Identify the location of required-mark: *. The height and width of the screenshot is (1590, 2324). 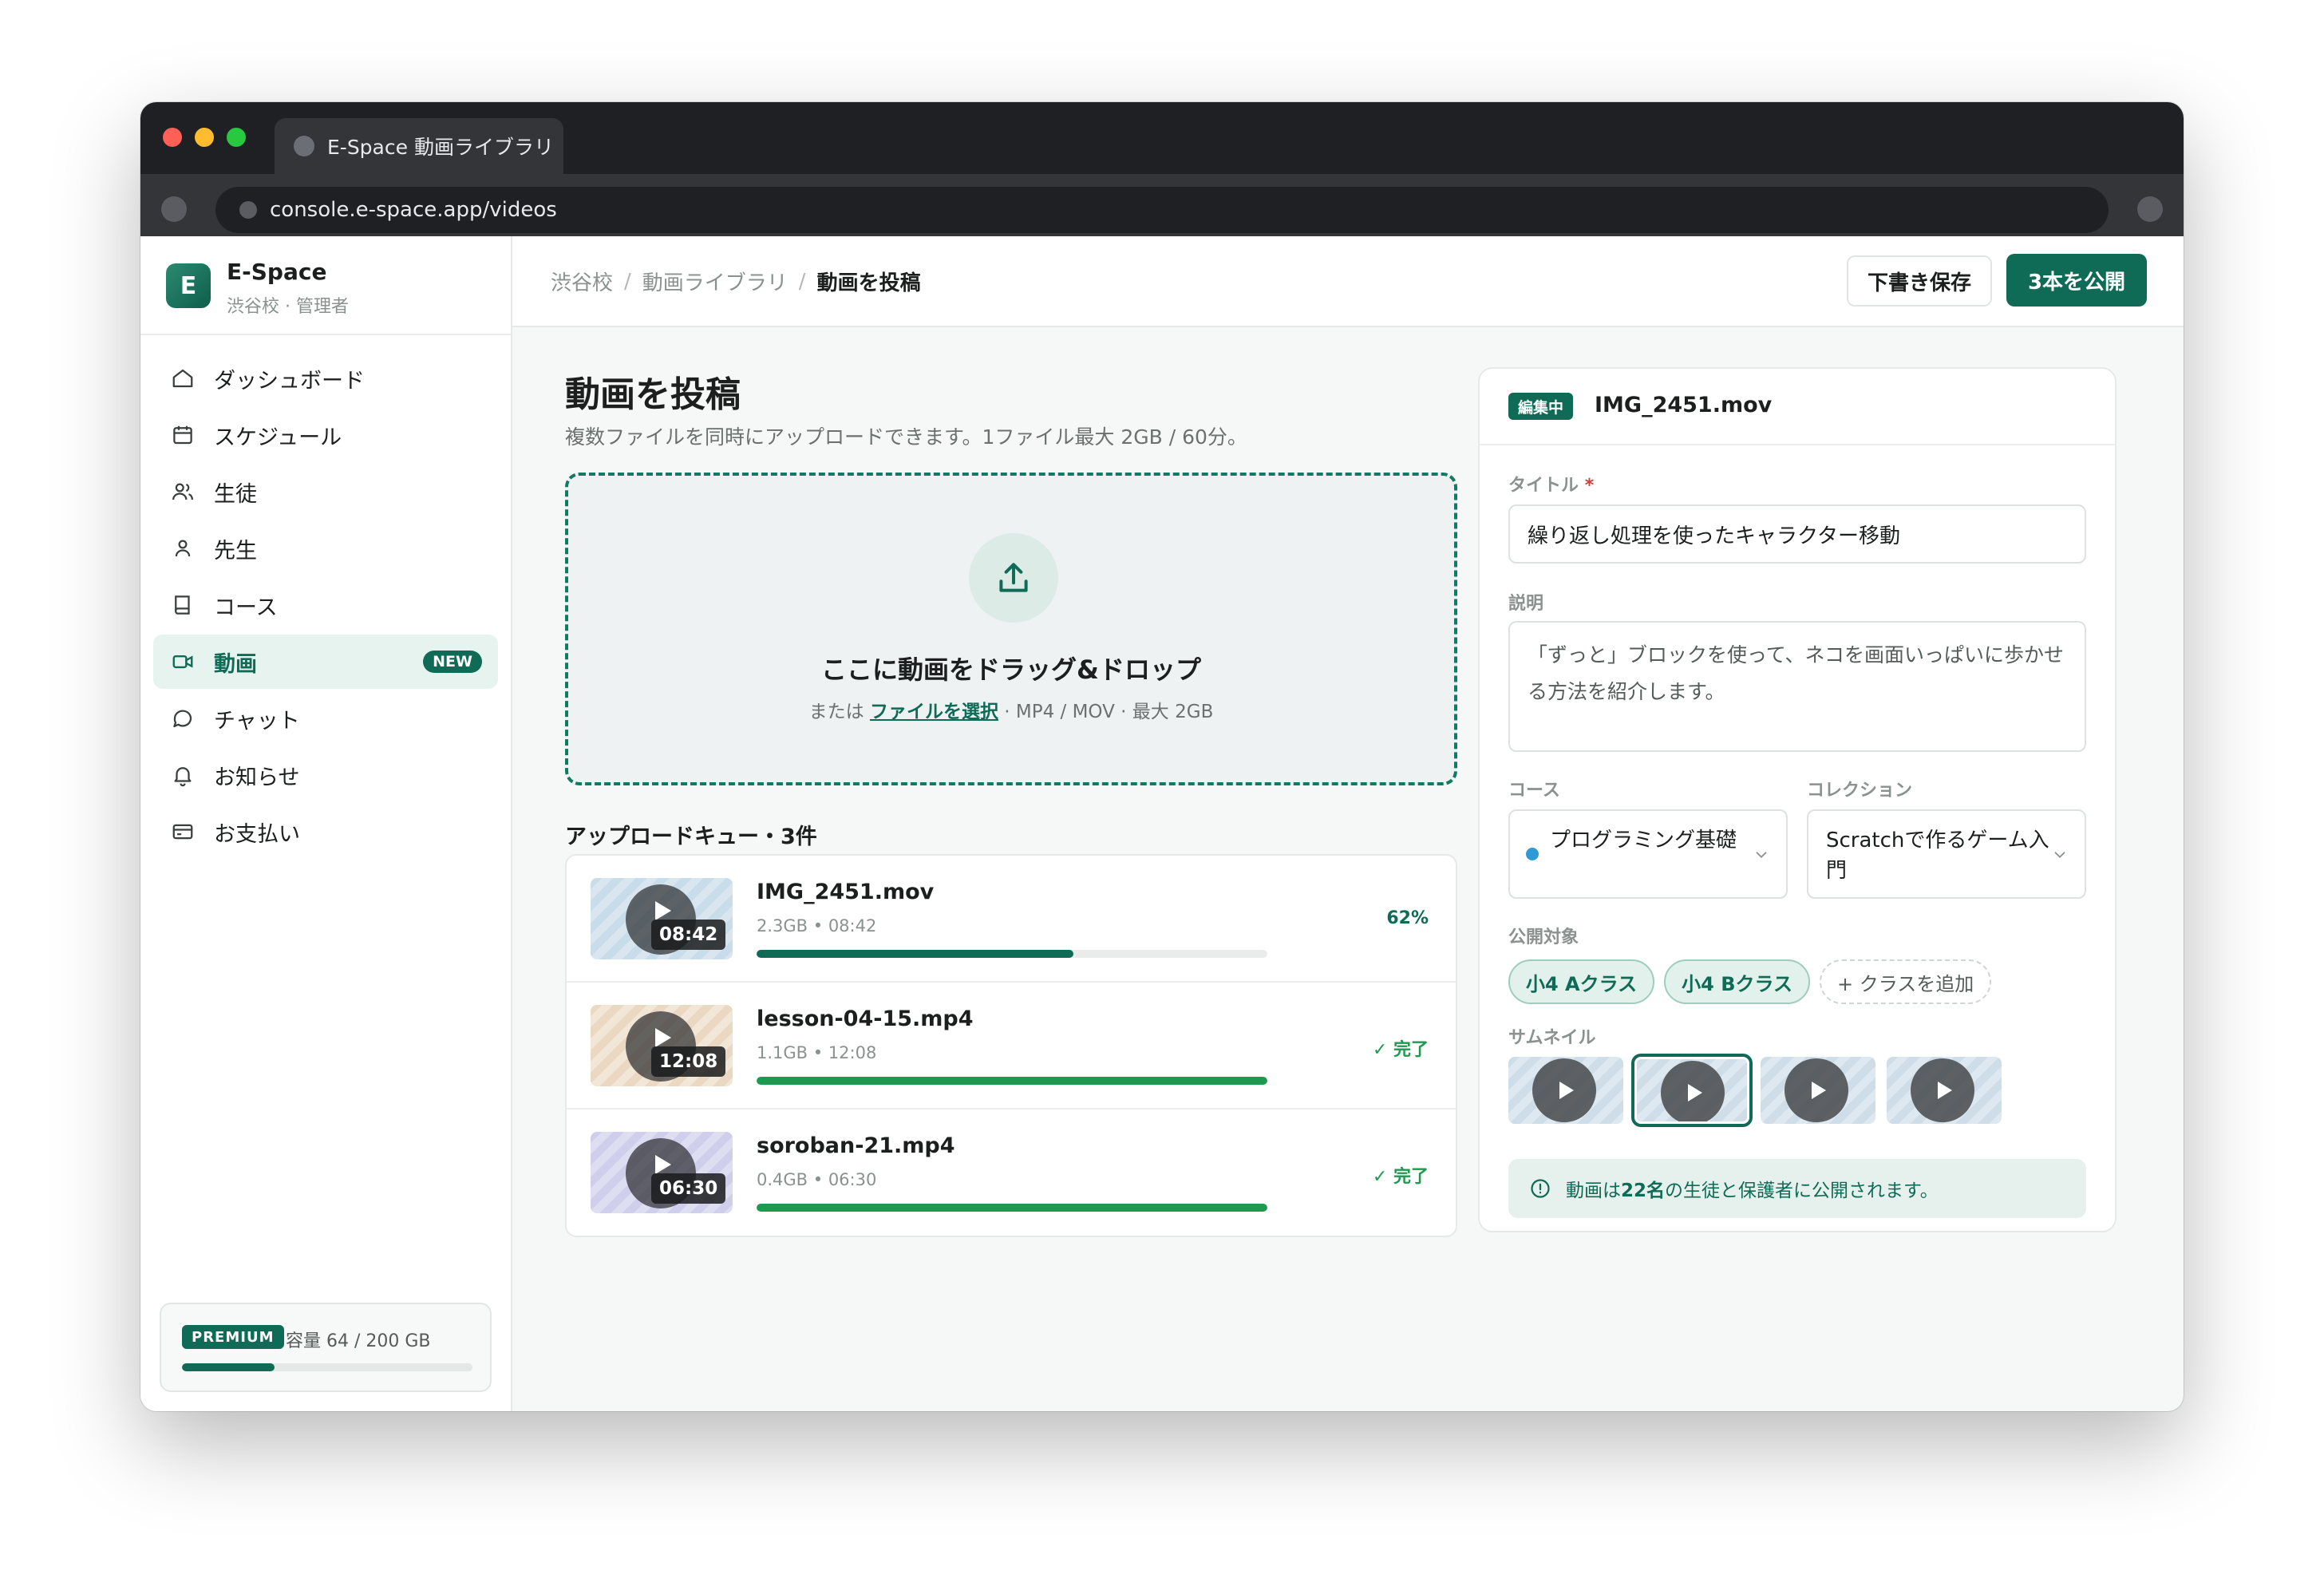
(1590, 486).